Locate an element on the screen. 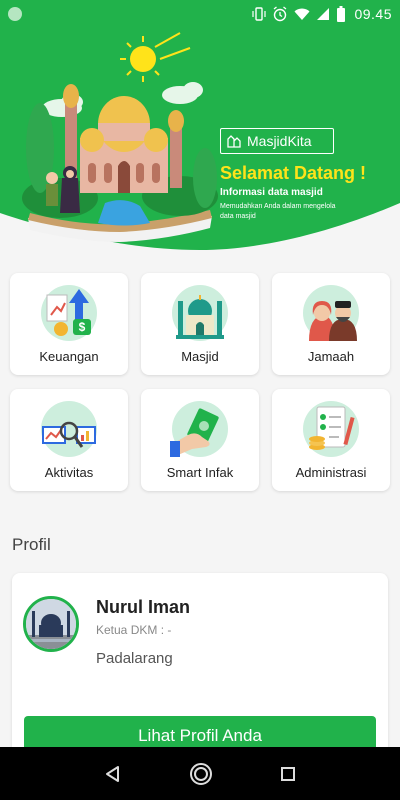 This screenshot has height=800, width=400. mosque-photo is located at coordinates (51, 624).